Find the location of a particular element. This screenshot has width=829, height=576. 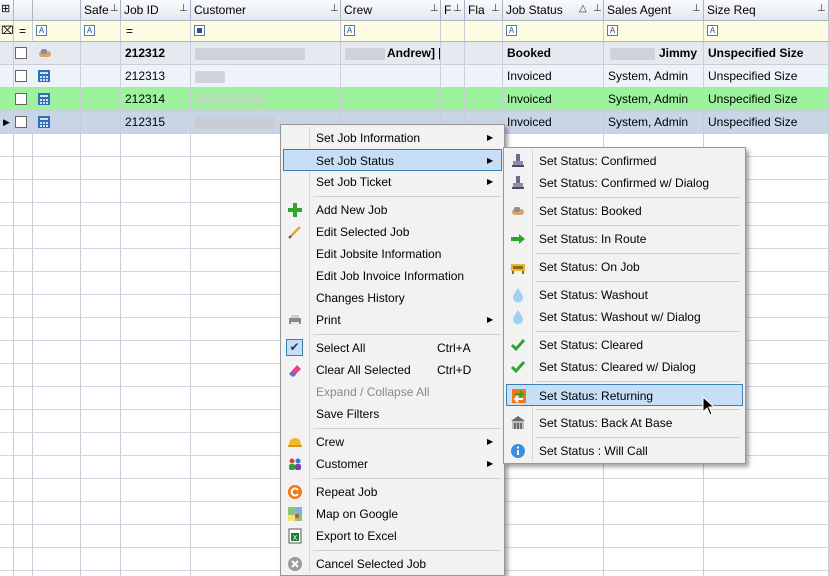

menu-item-set-job-status: Set Job Status ▶ is located at coordinates (392, 160).